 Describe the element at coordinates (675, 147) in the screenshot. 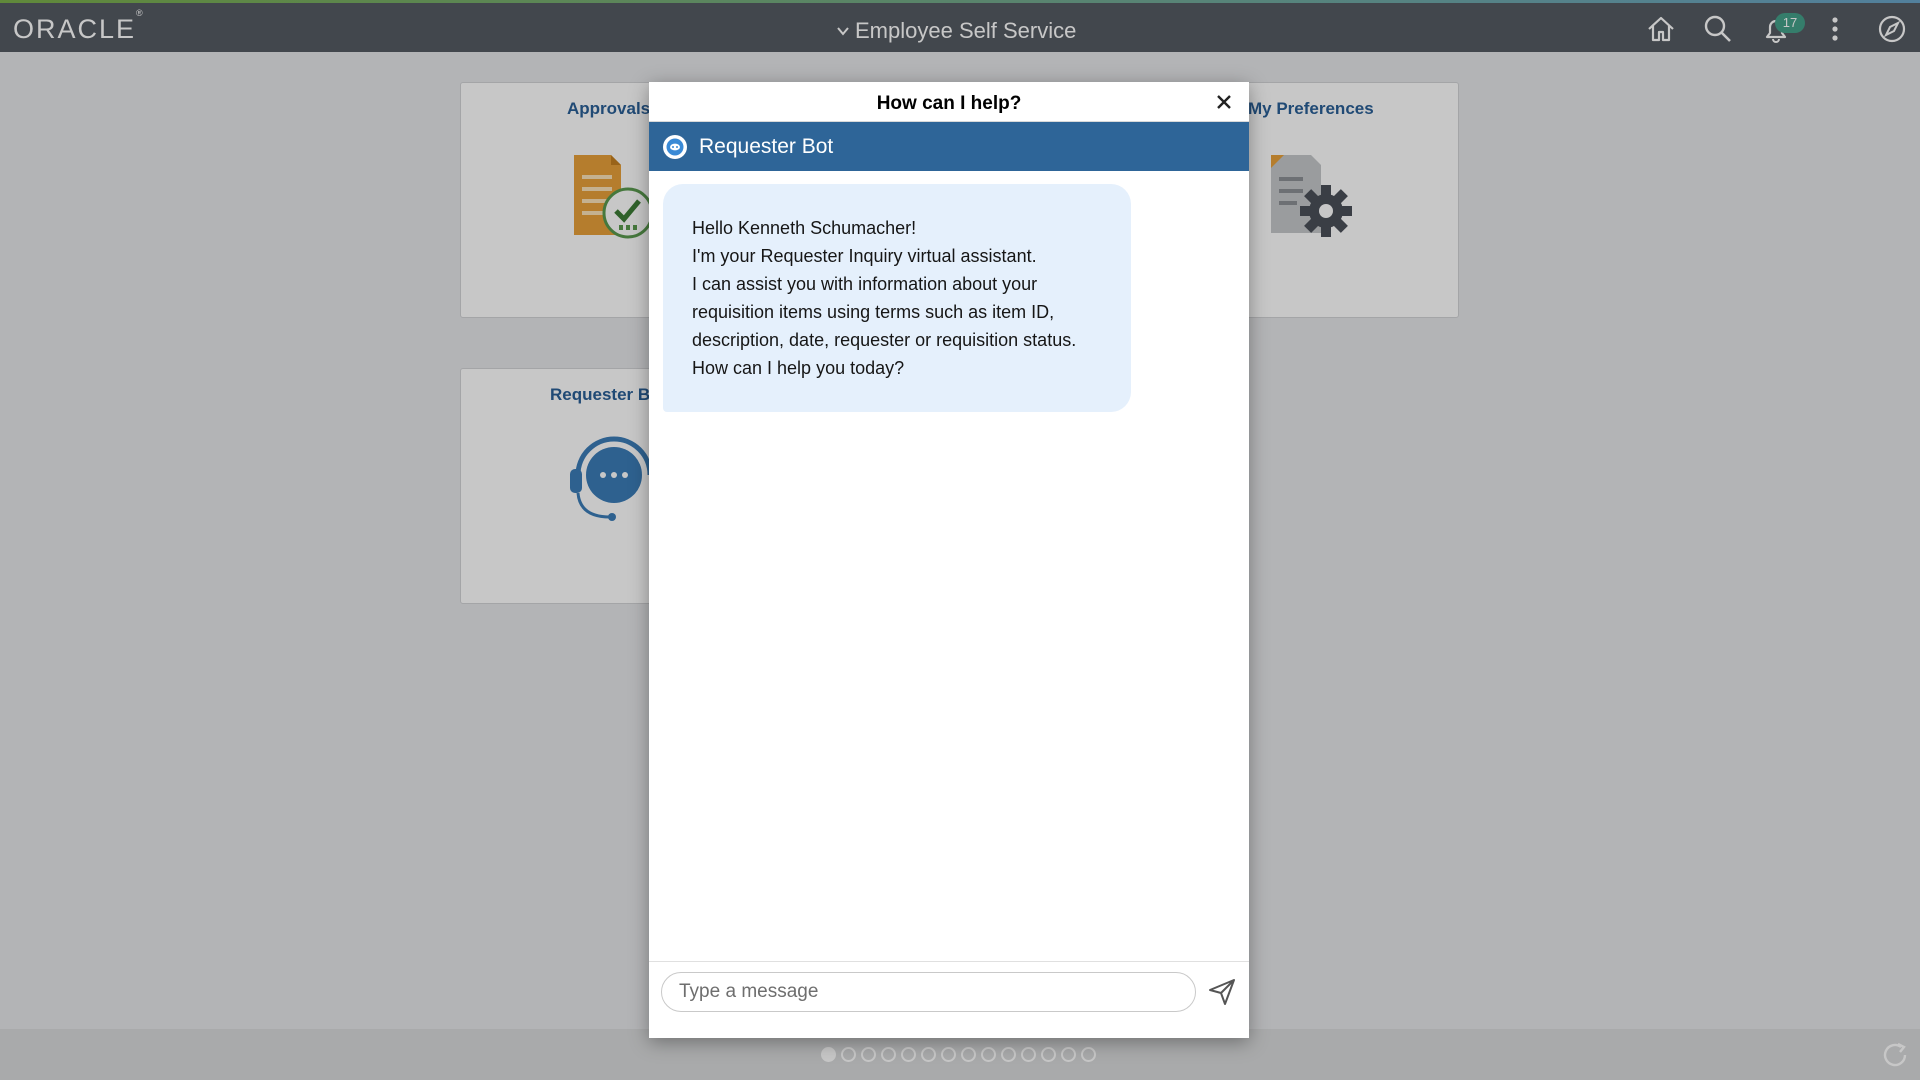

I see `bot-avatar-icon` at that location.